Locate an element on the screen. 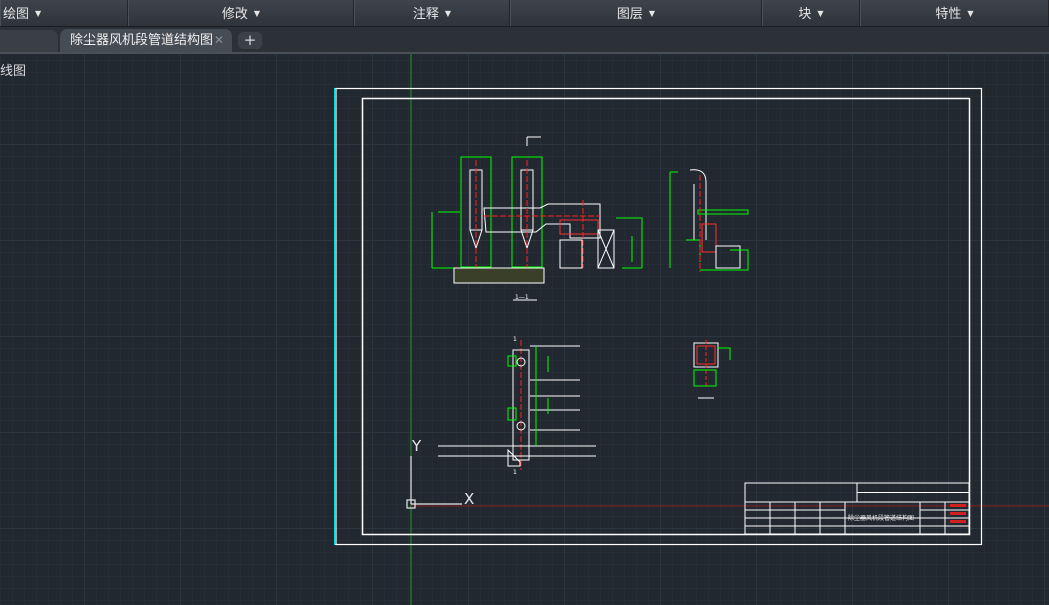 The width and height of the screenshot is (1049, 605). file-tab-active: 除尘器风机段管道结构图 ✕ is located at coordinates (146, 40).